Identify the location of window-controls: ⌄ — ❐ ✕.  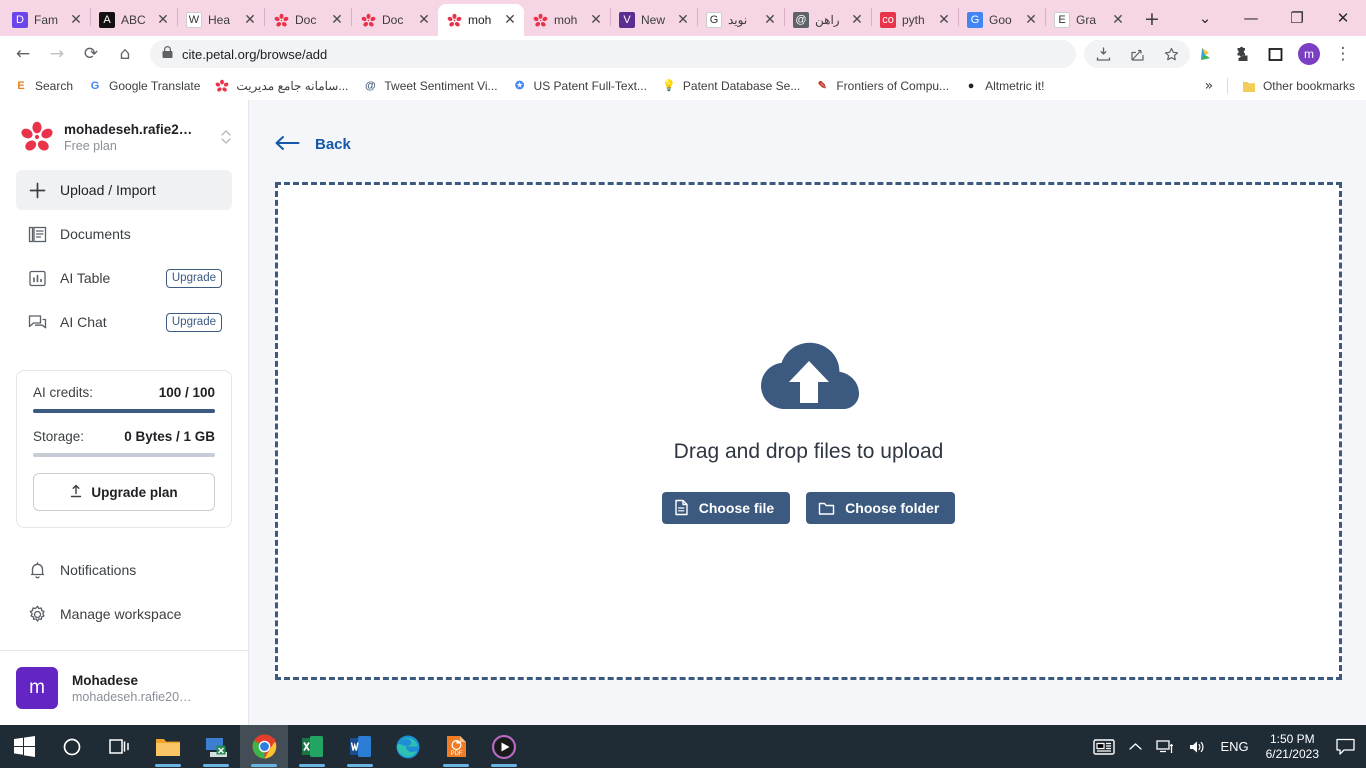
(1274, 18).